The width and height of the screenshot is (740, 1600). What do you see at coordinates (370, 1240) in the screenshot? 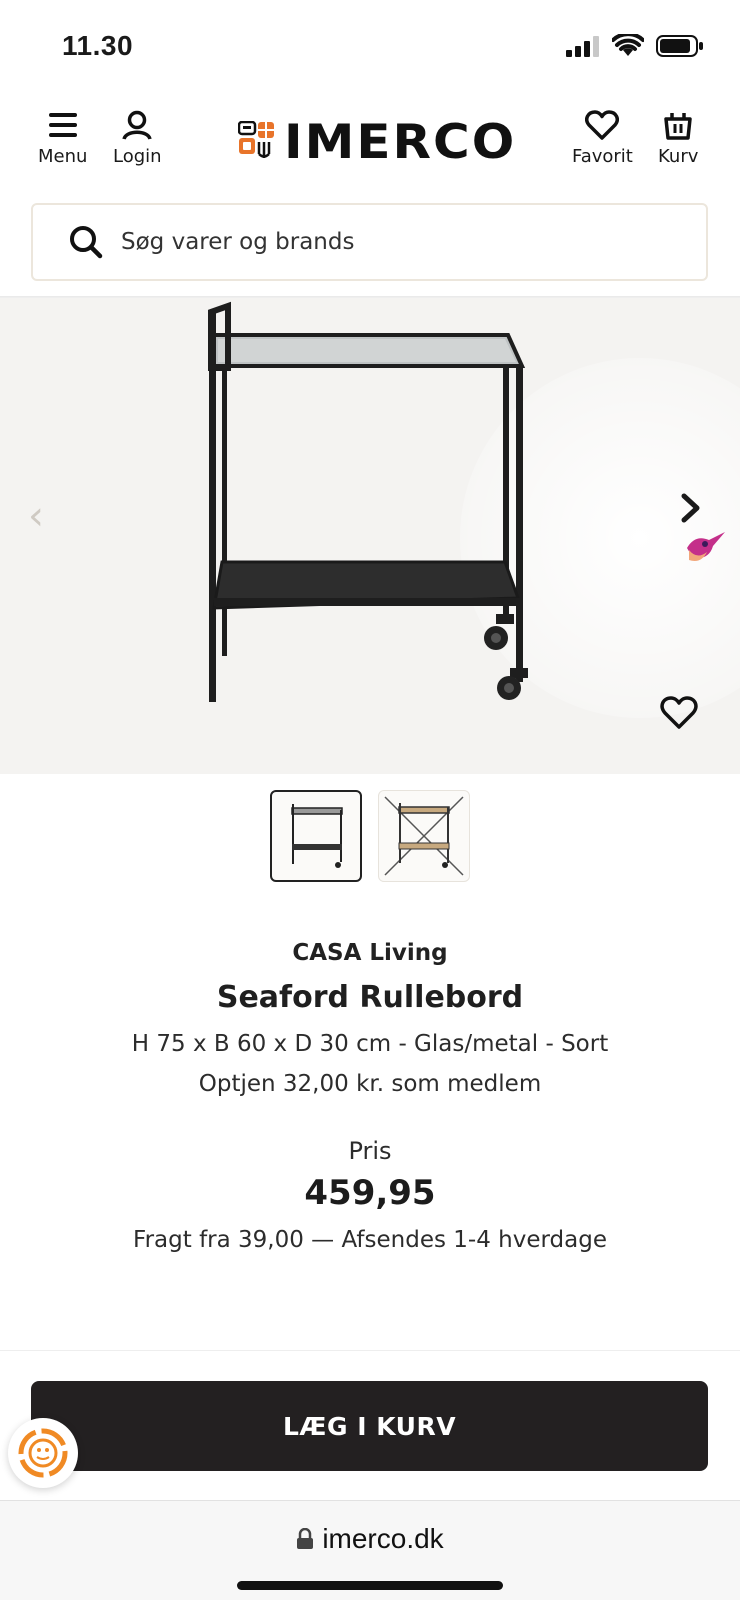
I see `shipping-info: Fragt fra 39,00 — Afsendes 1-4 hverdage` at bounding box center [370, 1240].